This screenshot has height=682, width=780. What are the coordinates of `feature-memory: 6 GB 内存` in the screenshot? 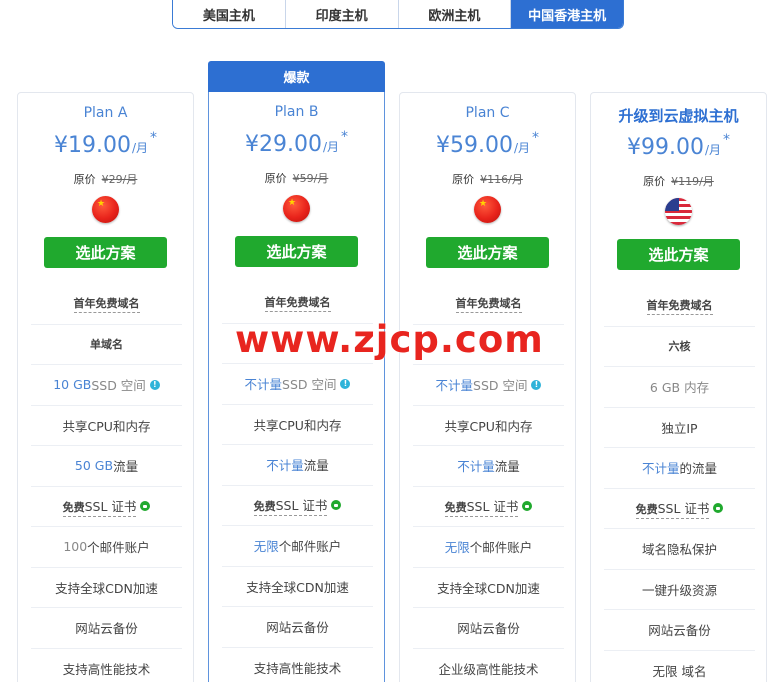 It's located at (679, 387).